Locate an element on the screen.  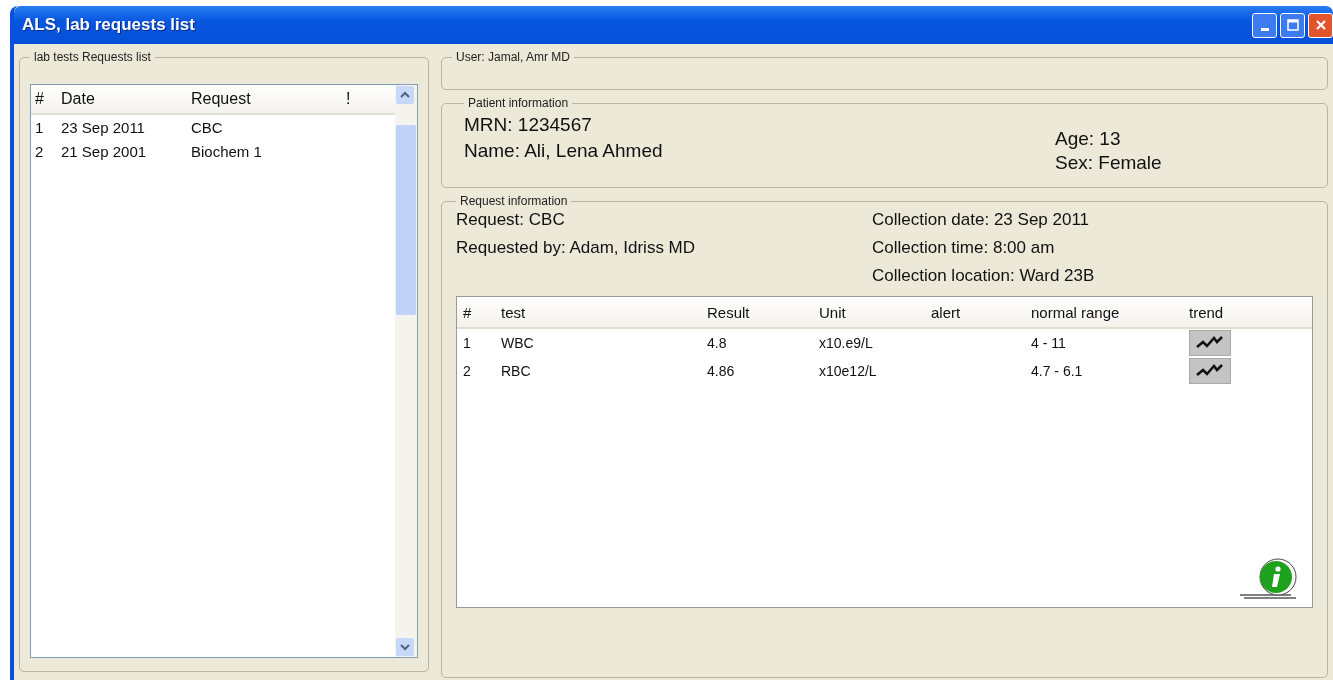
request-field: Request: CBC is located at coordinates (664, 220).